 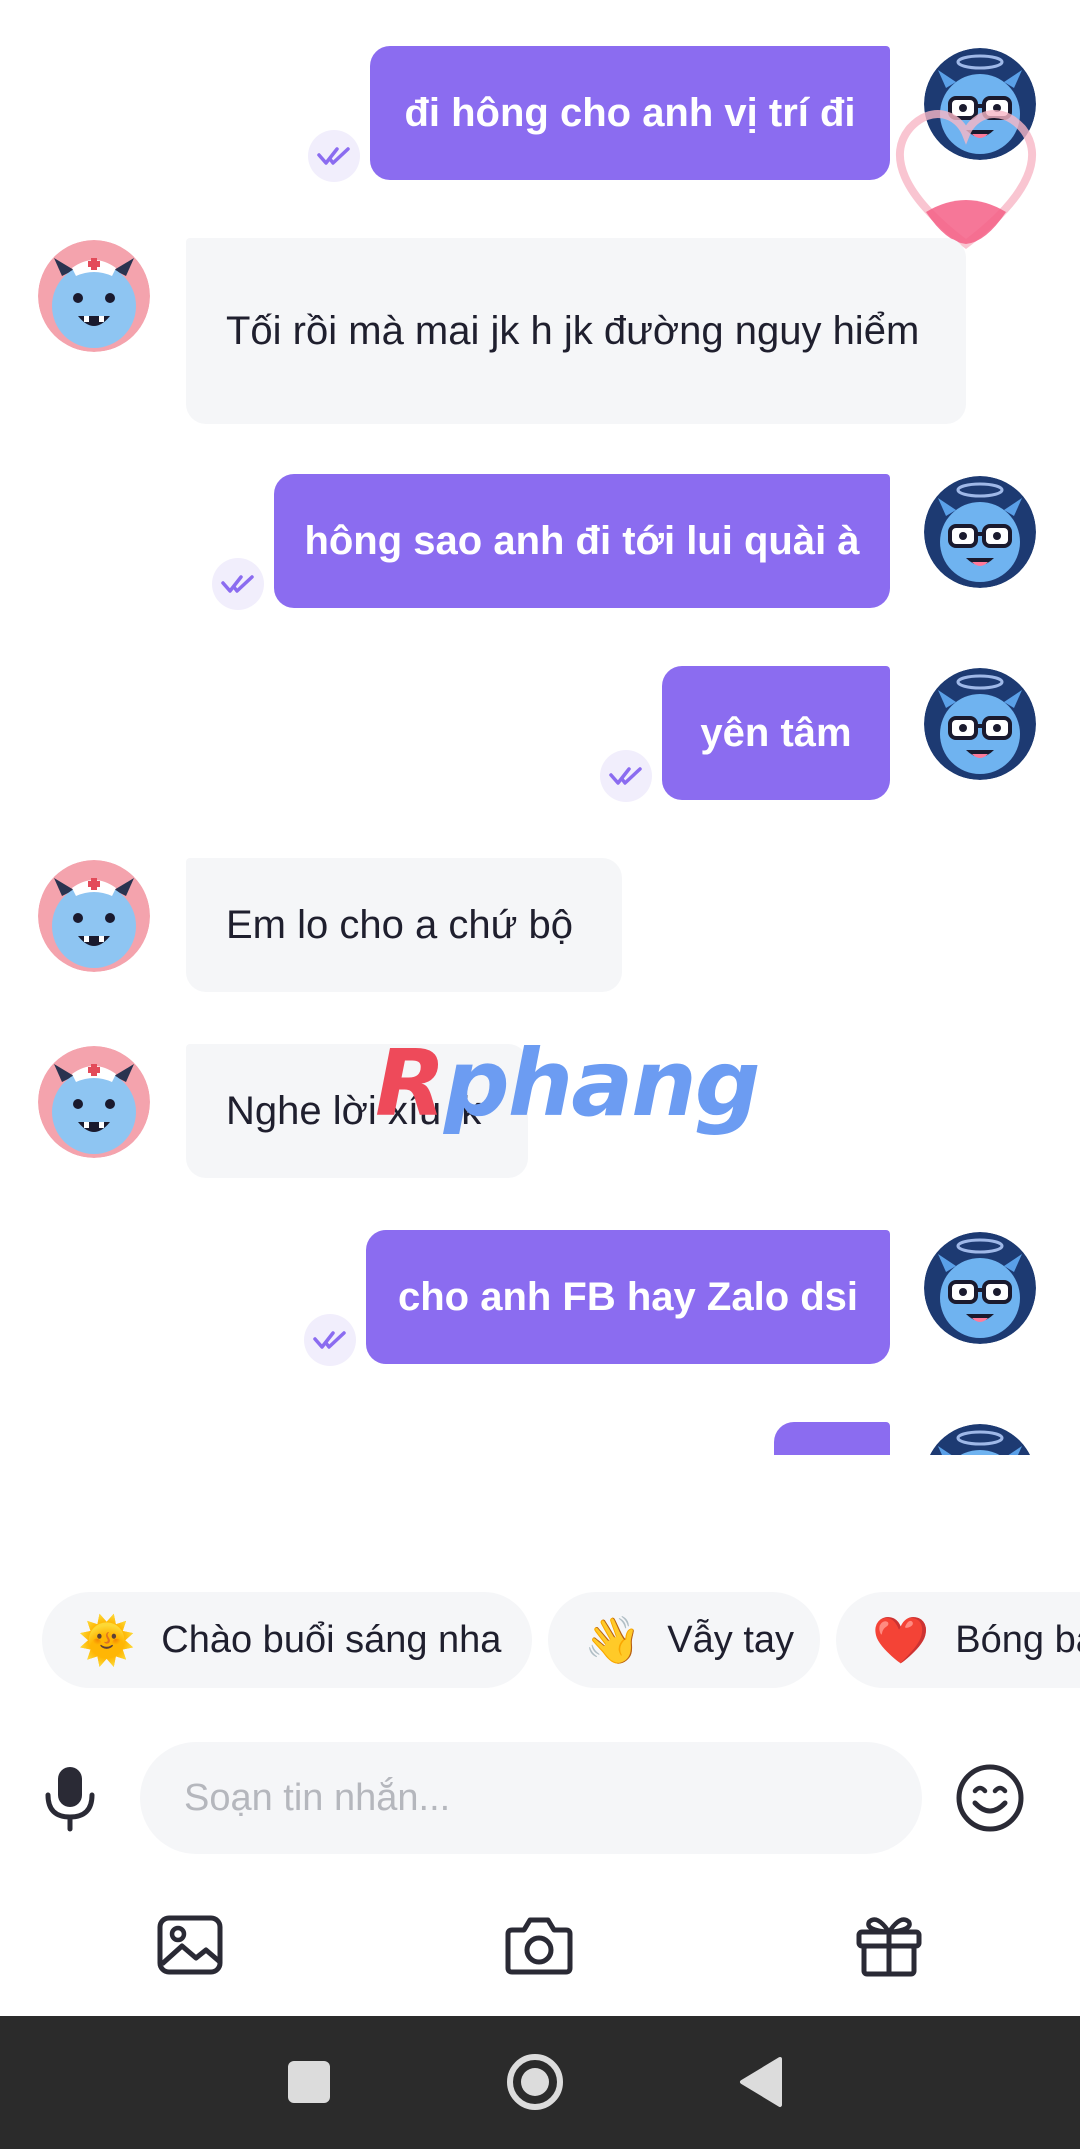 I want to click on quick-reply-chip: ❤️ Bóng ba, so click(x=958, y=1640).